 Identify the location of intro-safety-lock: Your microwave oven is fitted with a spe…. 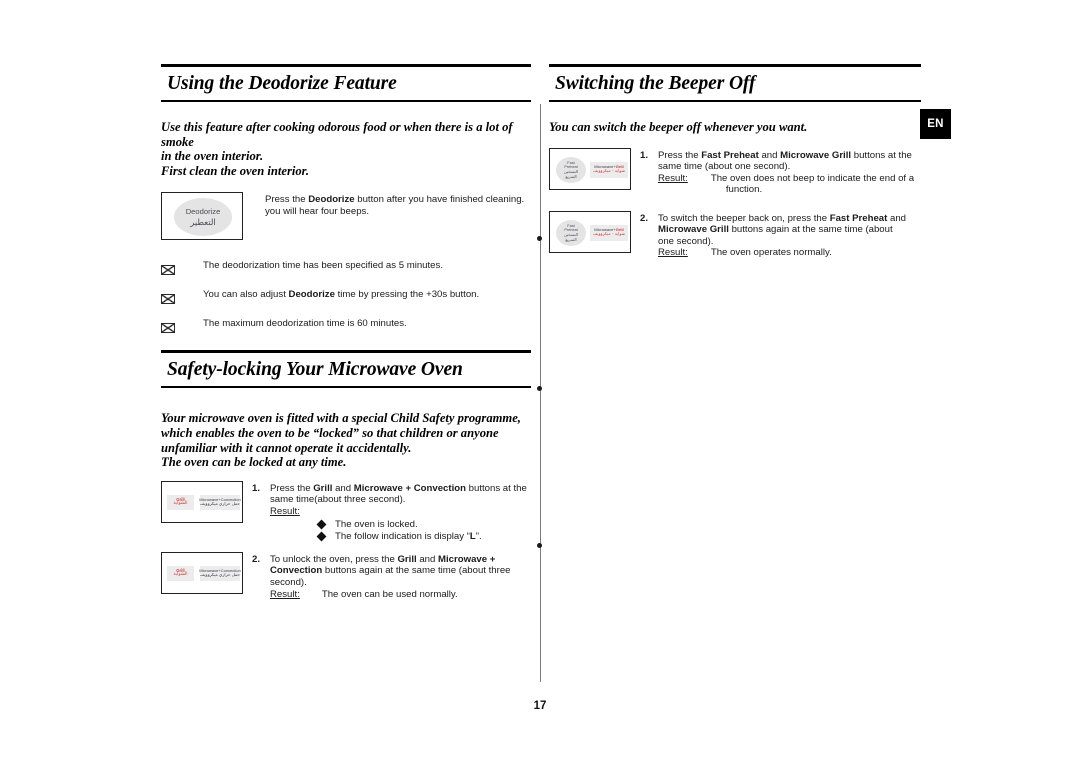
(346, 440).